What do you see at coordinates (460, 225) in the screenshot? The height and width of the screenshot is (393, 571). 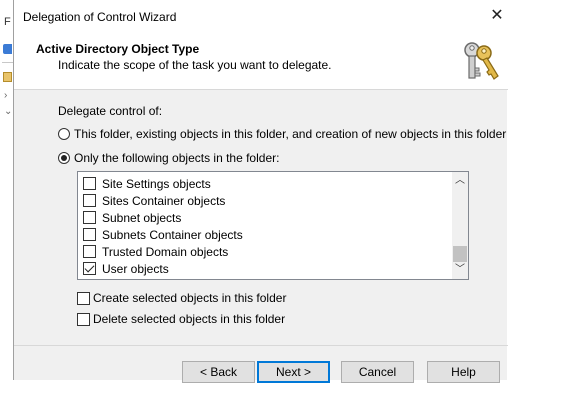 I see `list-scrollbar: ︿ ﹀` at bounding box center [460, 225].